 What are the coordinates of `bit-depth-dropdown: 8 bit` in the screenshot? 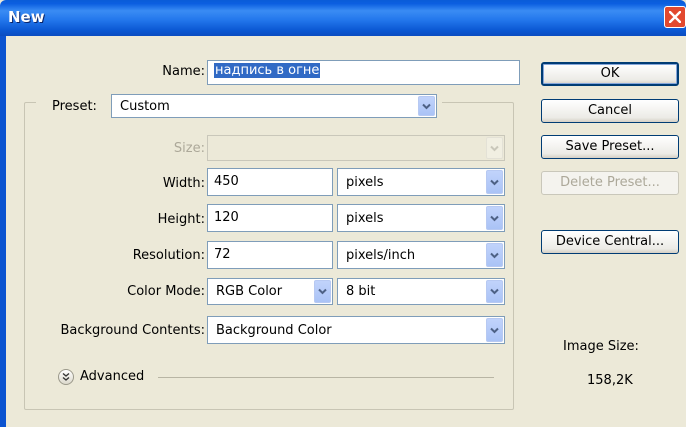 It's located at (421, 291).